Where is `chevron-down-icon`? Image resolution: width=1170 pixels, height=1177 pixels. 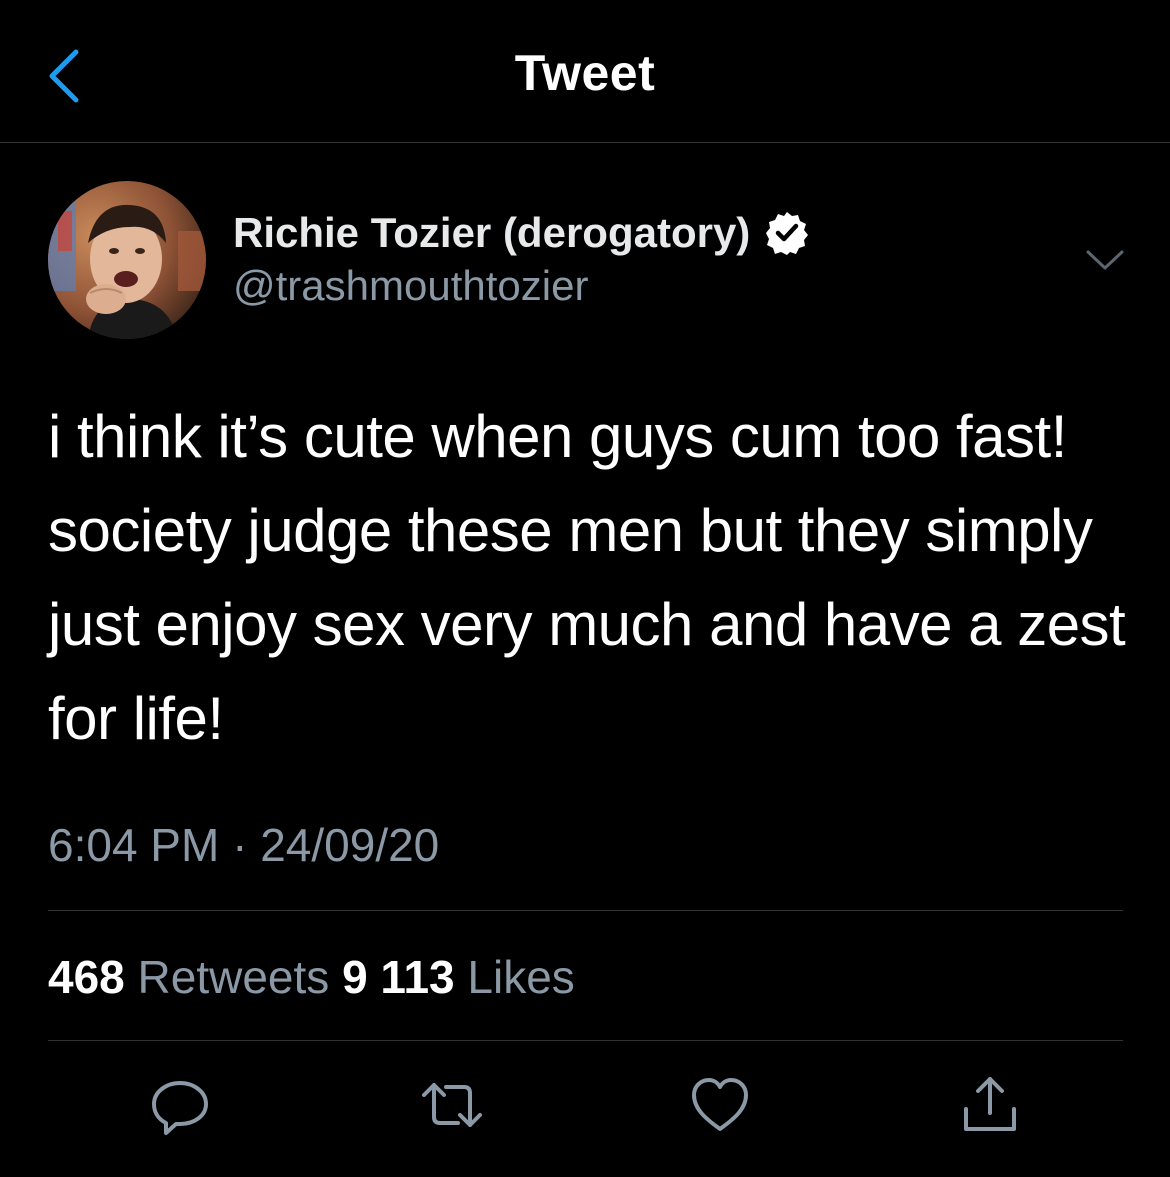
chevron-down-icon is located at coordinates (1105, 260).